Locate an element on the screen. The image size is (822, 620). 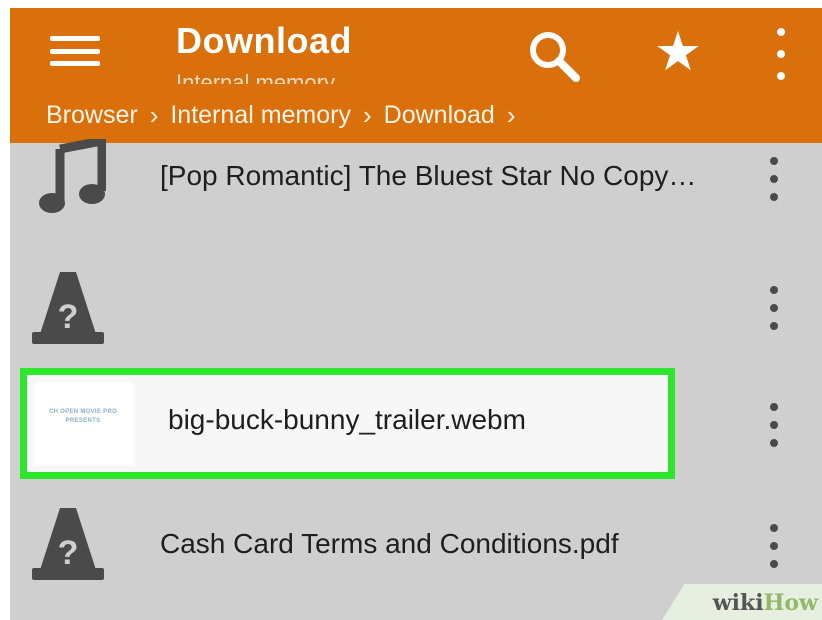
hamburger-menu-icon is located at coordinates (75, 51).